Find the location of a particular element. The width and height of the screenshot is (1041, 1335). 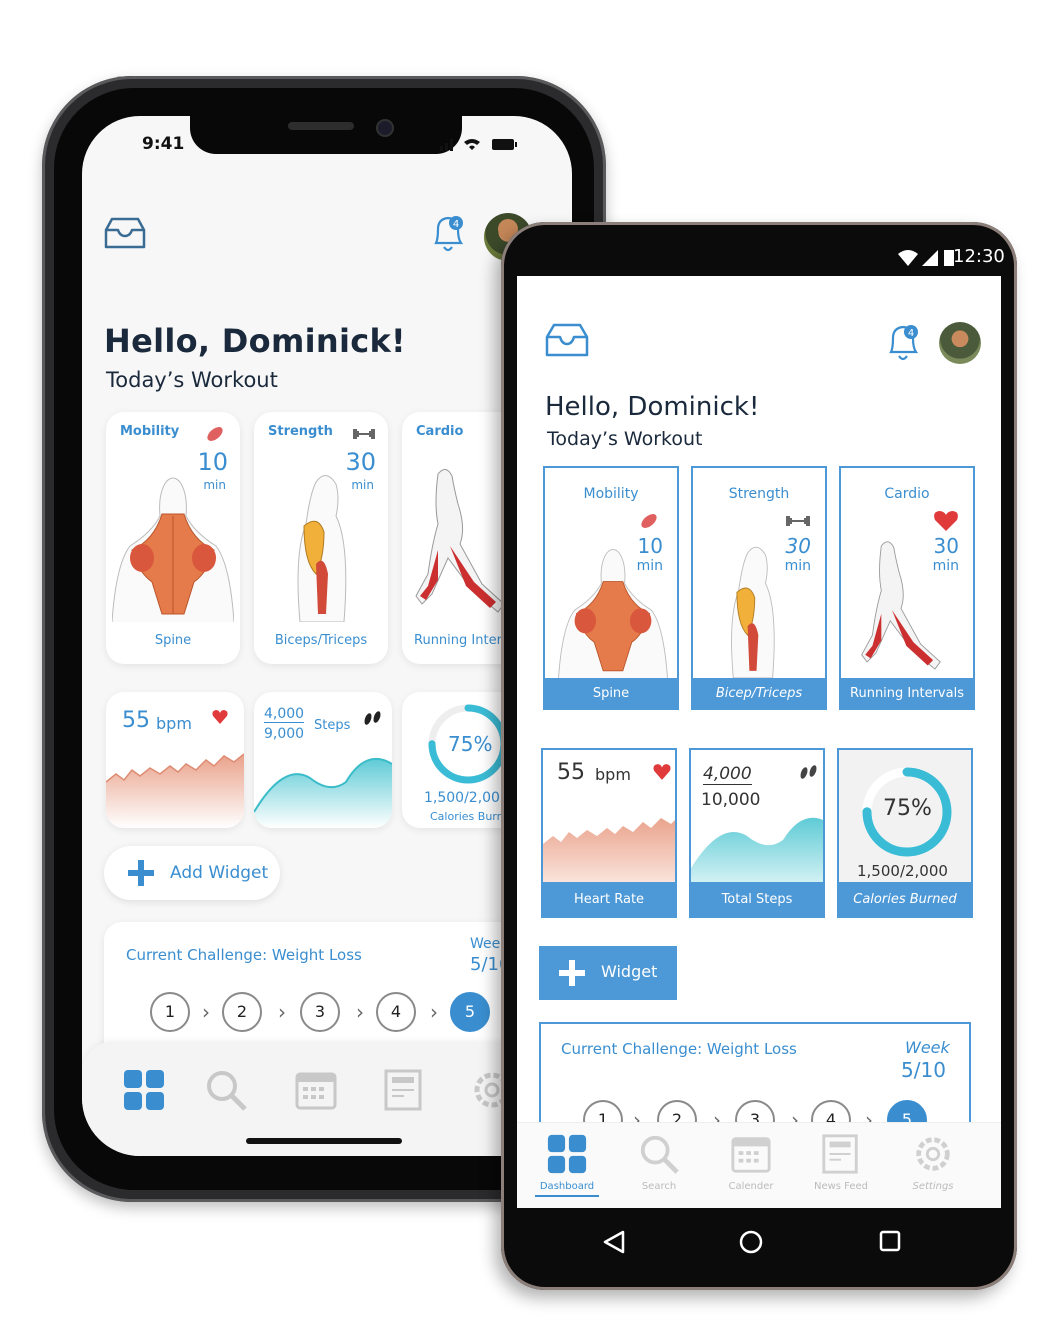

workout-card-strength: Strength 30 min Biceps/Triceps is located at coordinates (321, 538).